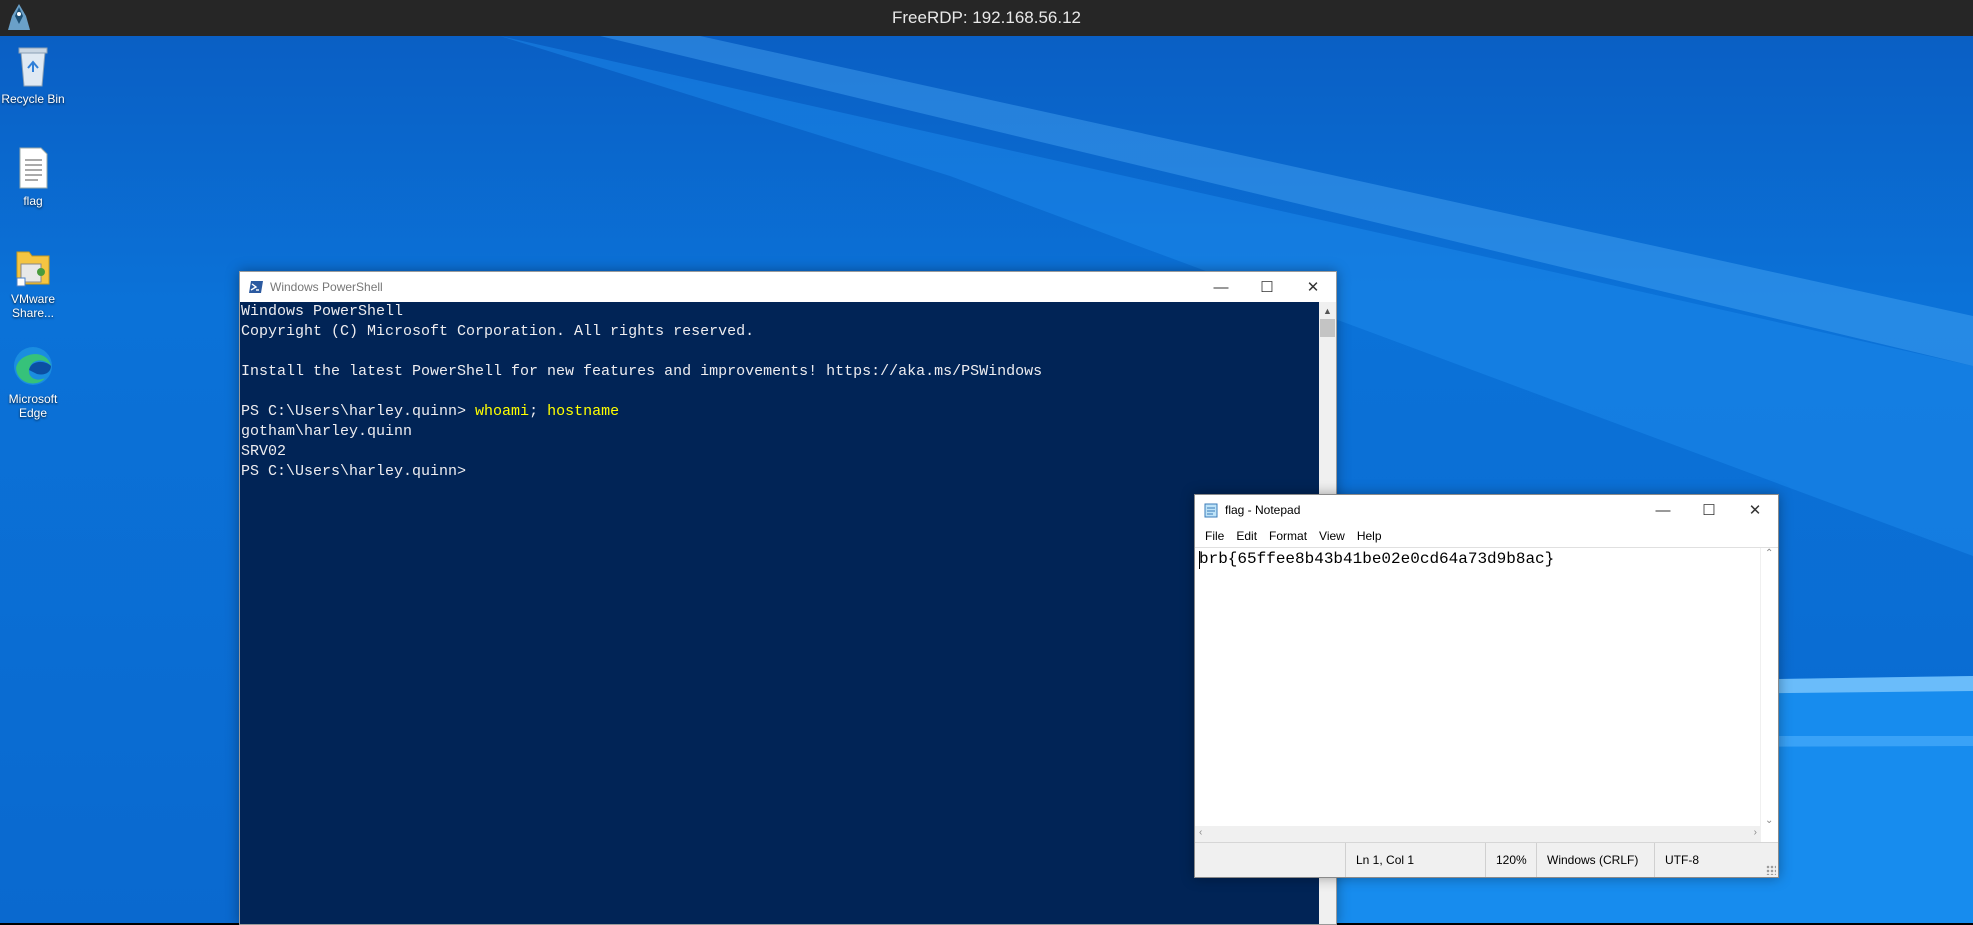 The image size is (1973, 925). Describe the element at coordinates (19, 17) in the screenshot. I see `freerdp-logo-icon` at that location.